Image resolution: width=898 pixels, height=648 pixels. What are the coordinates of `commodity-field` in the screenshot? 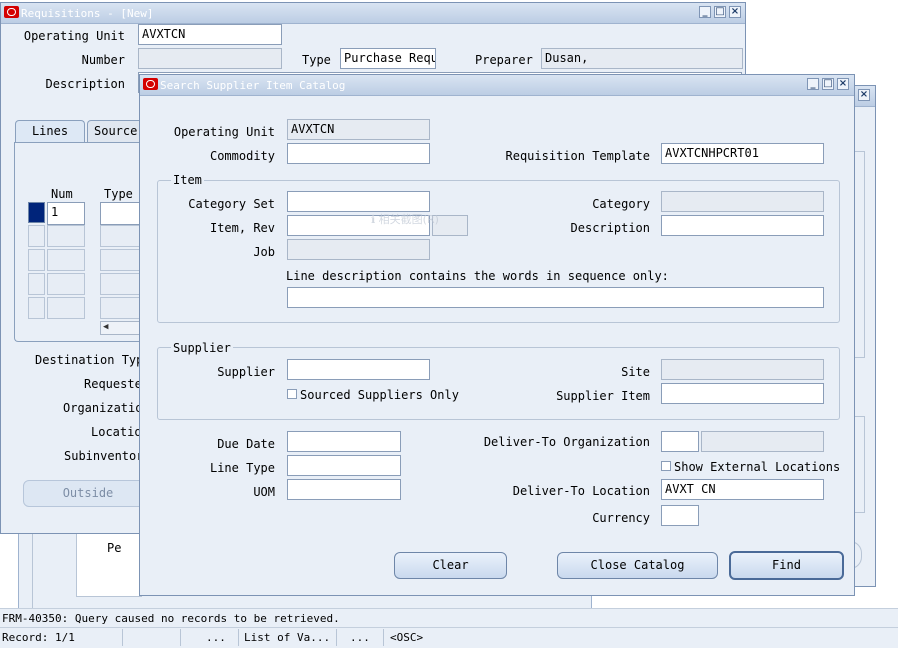 It's located at (358, 153).